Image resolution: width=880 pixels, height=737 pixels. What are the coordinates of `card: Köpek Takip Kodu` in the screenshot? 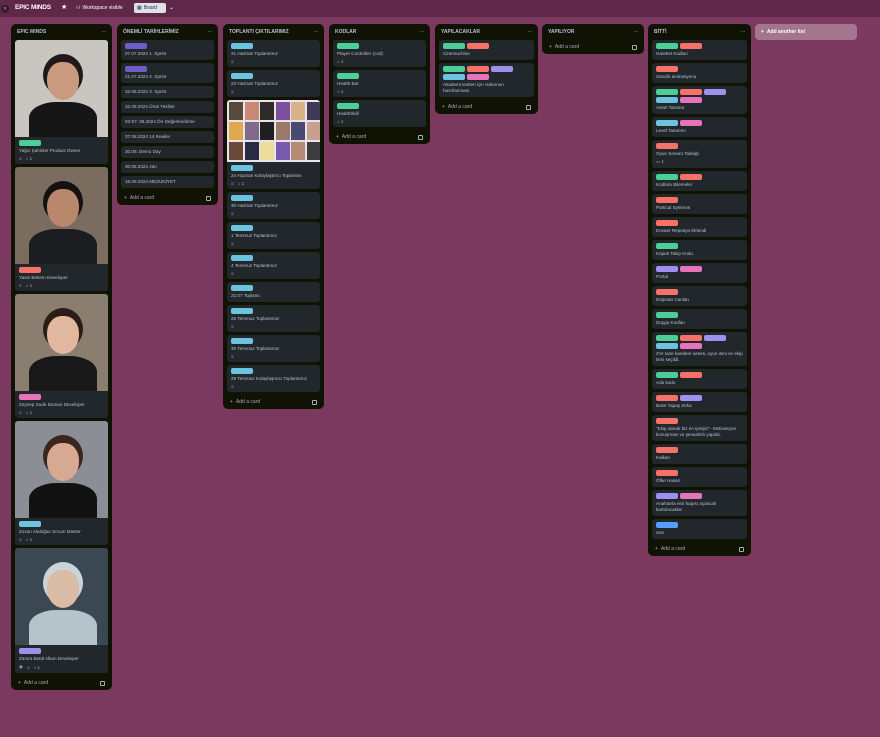 It's located at (699, 250).